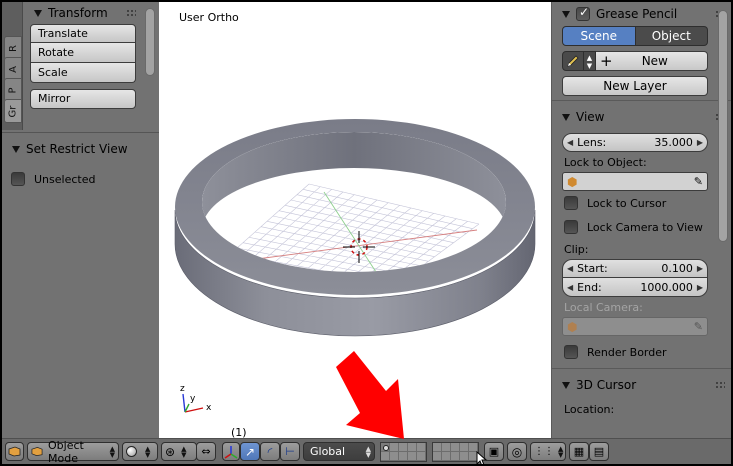  Describe the element at coordinates (627, 203) in the screenshot. I see `lock-to-cursor-label: Lock to Cursor` at that location.